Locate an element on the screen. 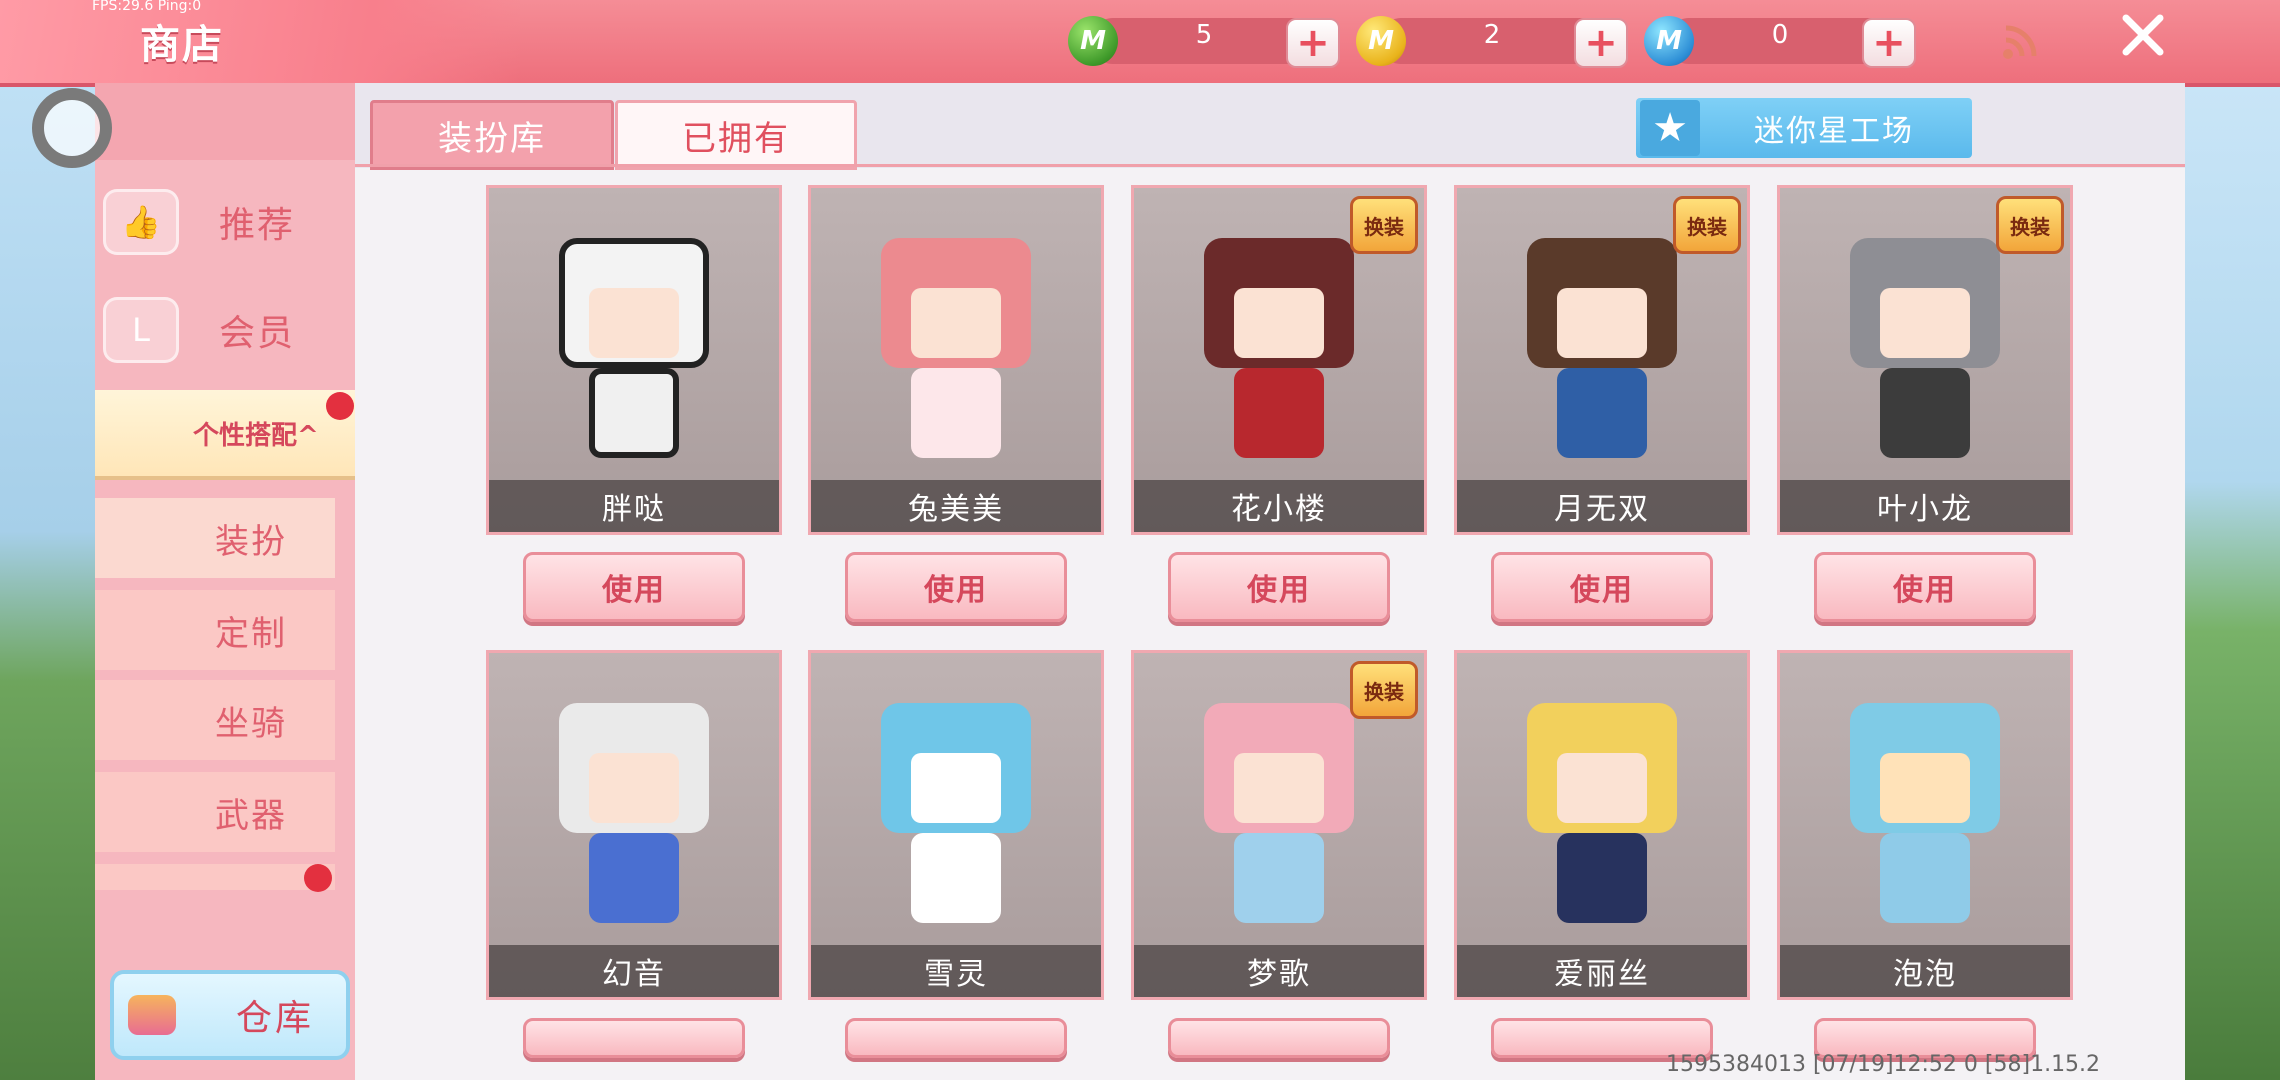 The image size is (2280, 1080). skin-card: 换装 梦歌 is located at coordinates (1279, 825).